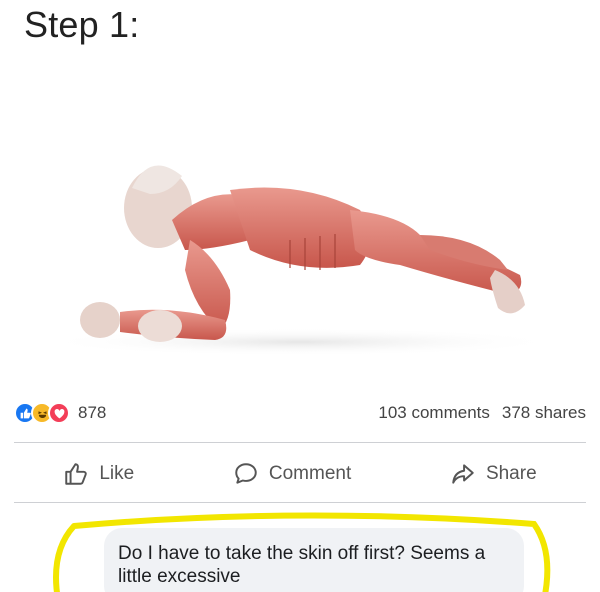  Describe the element at coordinates (434, 413) in the screenshot. I see `comments-count-link: 103 comments` at that location.